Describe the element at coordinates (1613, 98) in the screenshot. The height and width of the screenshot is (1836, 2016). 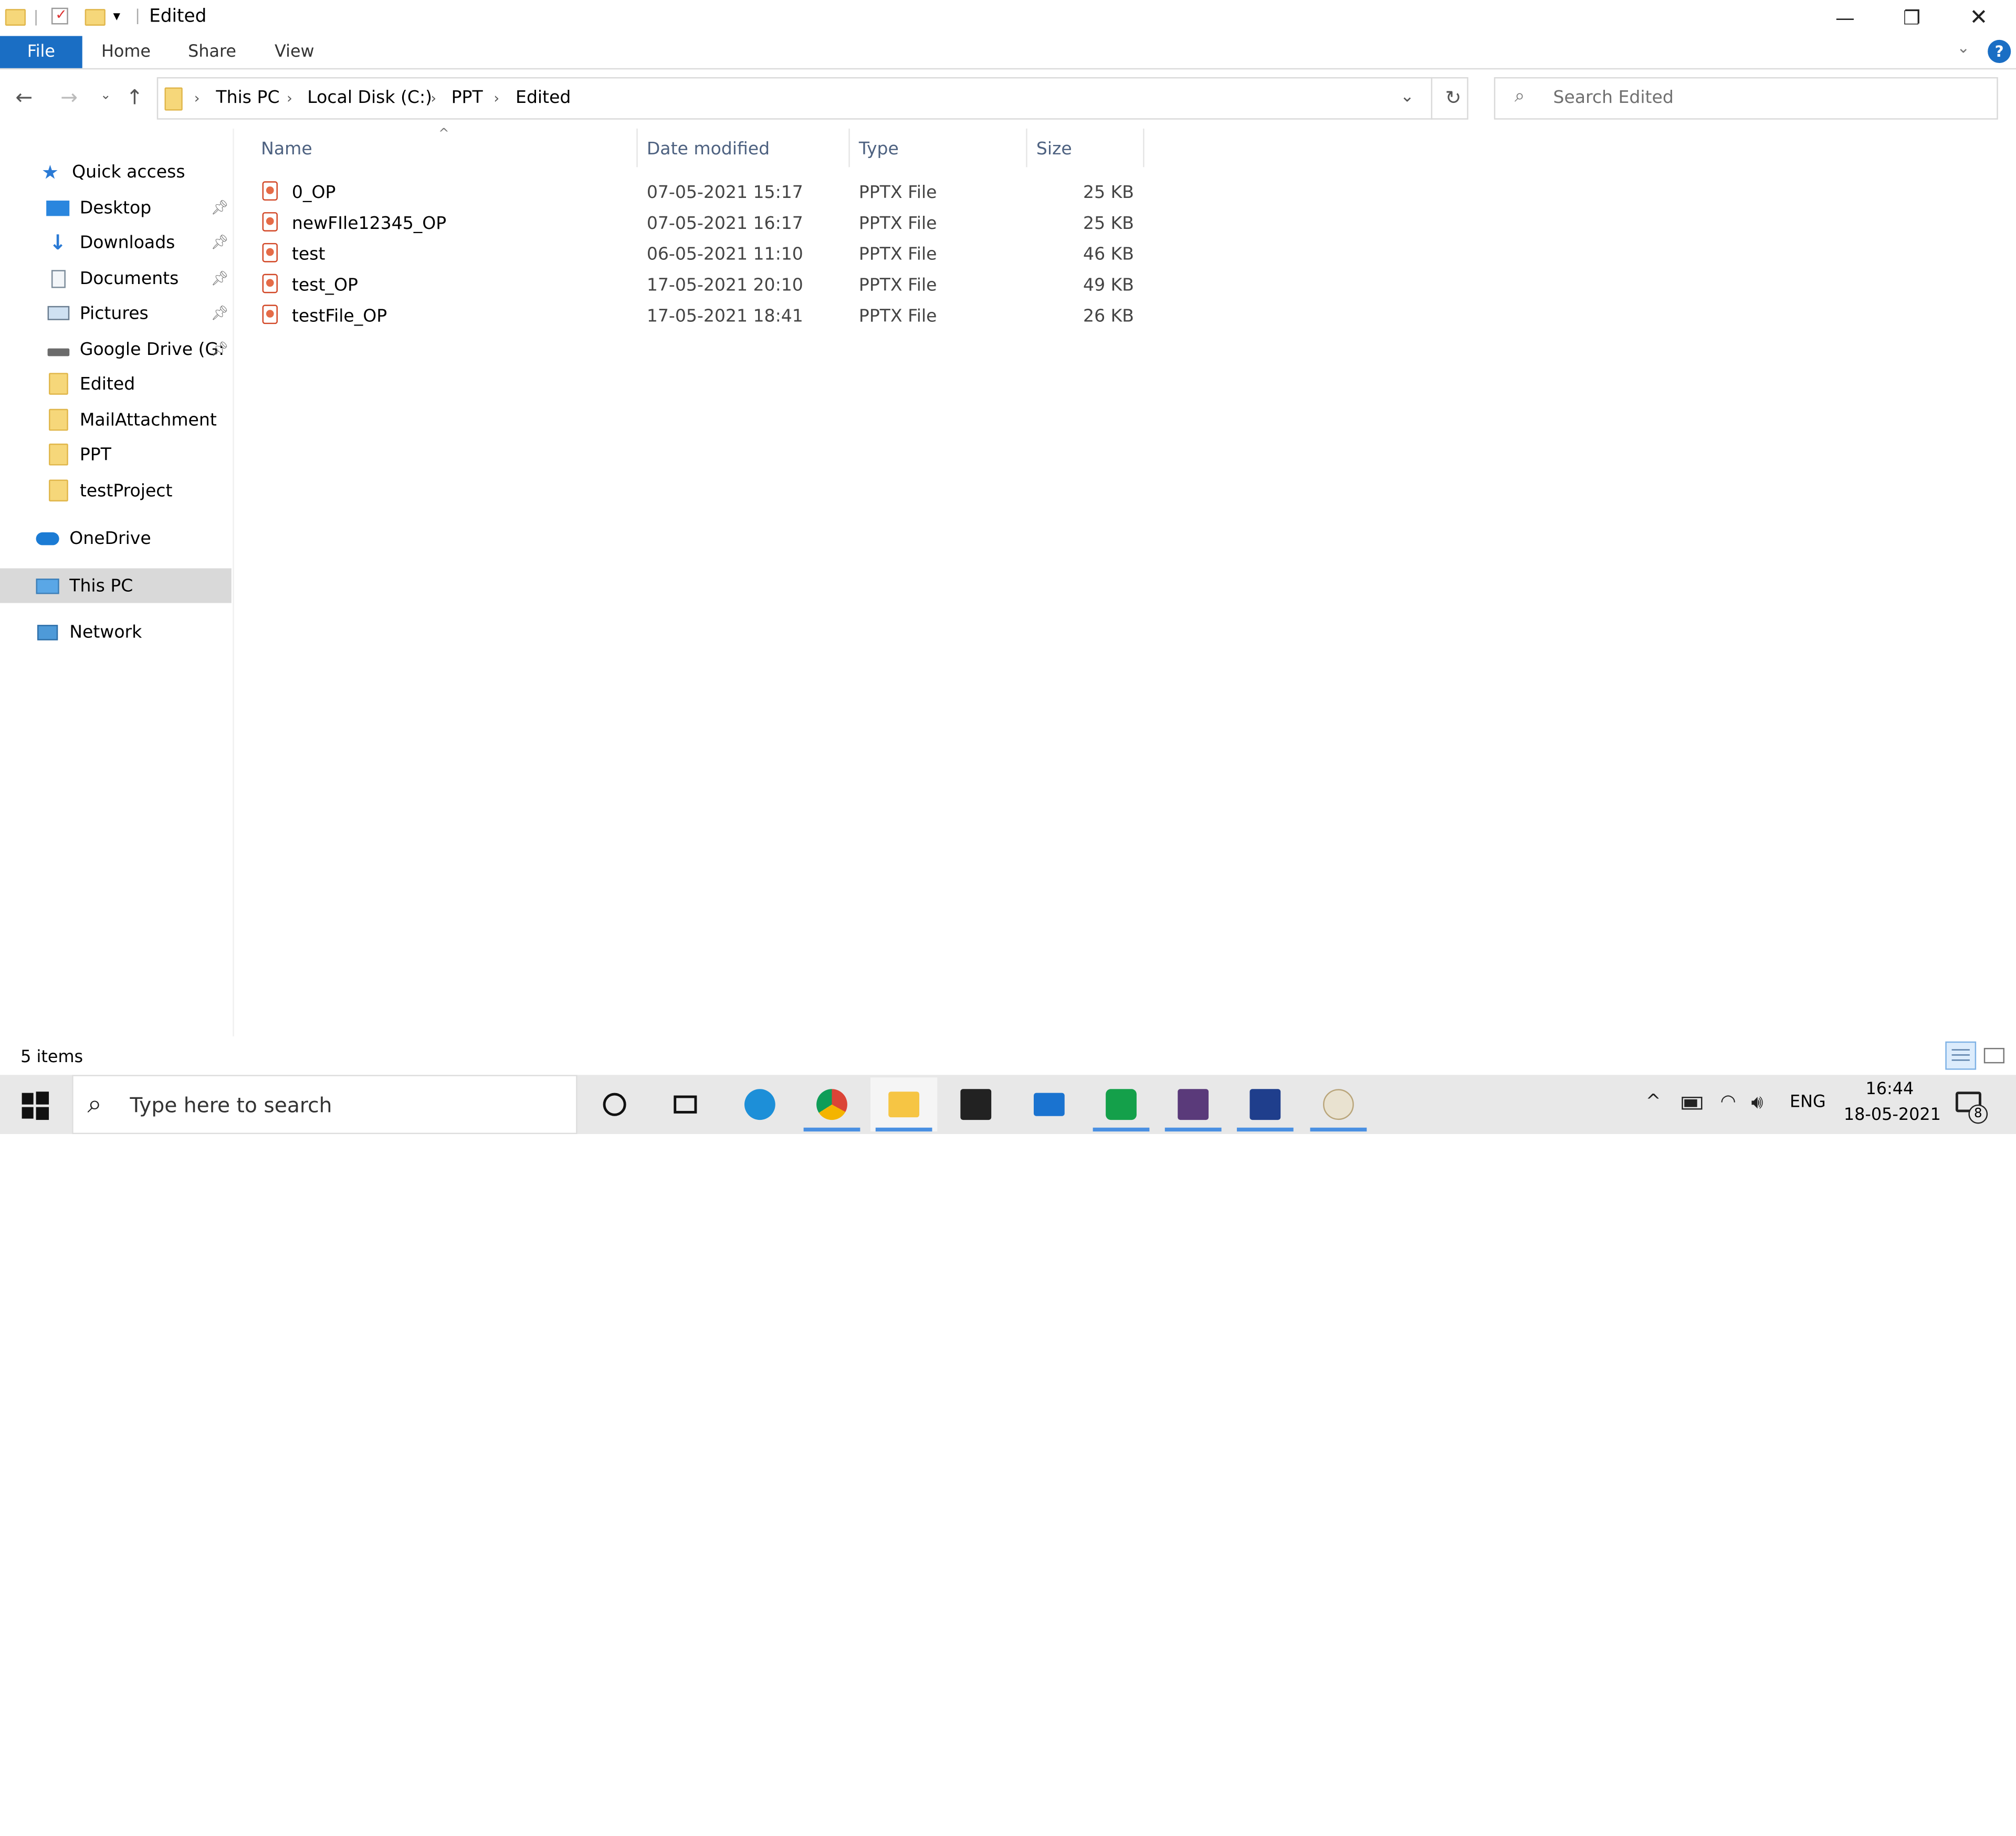
I see `search-input: Search Edited` at that location.